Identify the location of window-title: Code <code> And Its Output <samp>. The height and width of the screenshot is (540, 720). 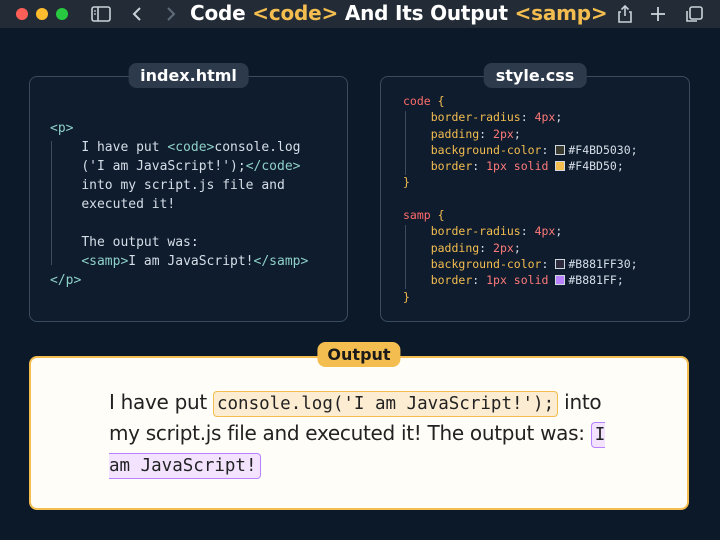
(399, 13).